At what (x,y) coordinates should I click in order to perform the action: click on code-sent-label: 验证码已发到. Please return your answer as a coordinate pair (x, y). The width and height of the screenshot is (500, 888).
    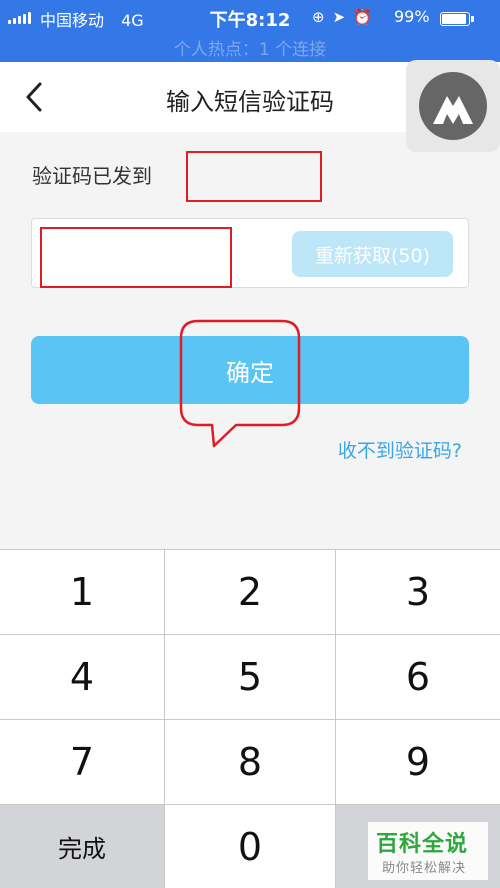
    Looking at the image, I should click on (92, 176).